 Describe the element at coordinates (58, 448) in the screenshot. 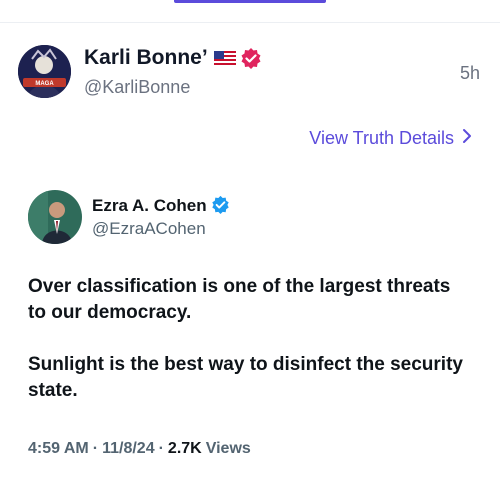

I see `embedded-post-time: 4:59 AM` at that location.